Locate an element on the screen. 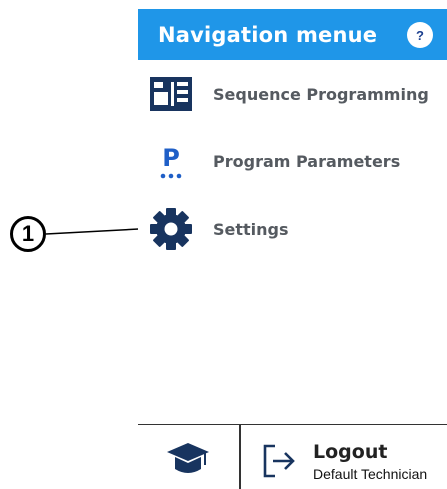  help-icon: ? is located at coordinates (420, 35).